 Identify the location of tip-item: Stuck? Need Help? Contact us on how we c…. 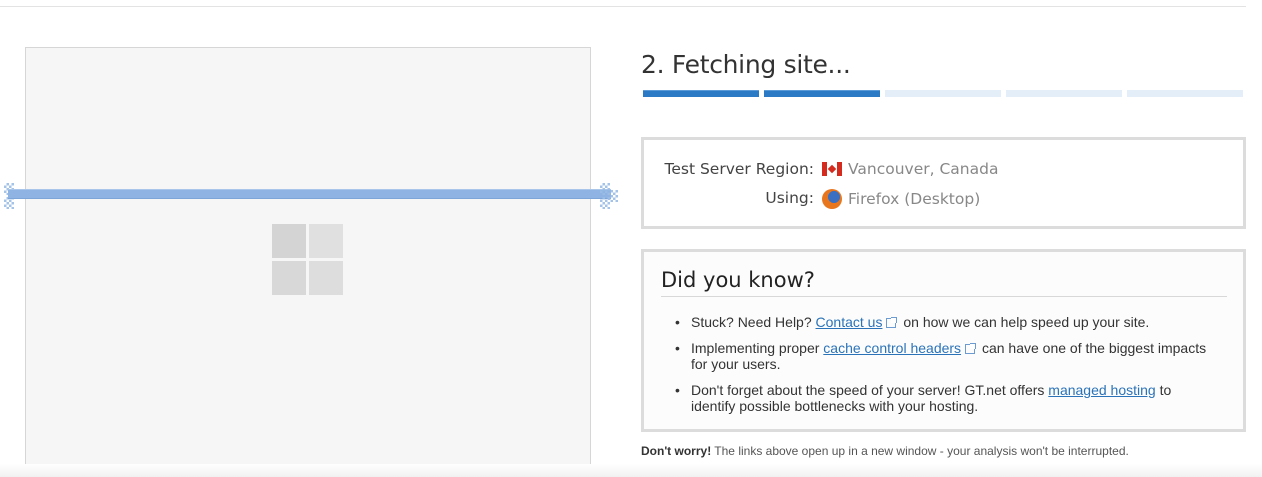
(946, 322).